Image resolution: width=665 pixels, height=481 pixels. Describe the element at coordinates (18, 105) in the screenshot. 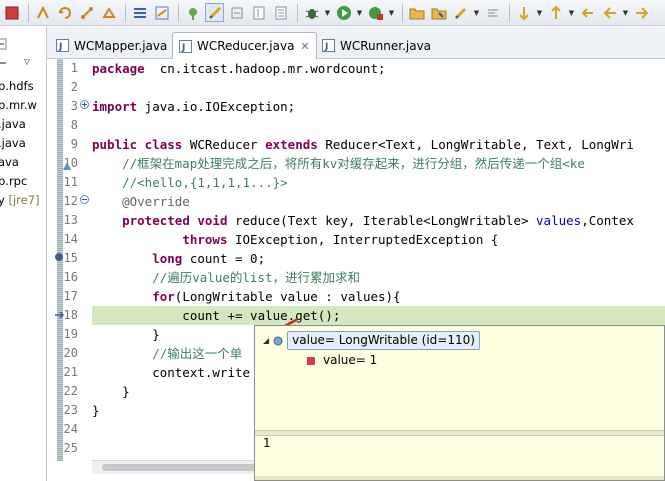

I see `explorer-item-label: p.mr.w` at that location.